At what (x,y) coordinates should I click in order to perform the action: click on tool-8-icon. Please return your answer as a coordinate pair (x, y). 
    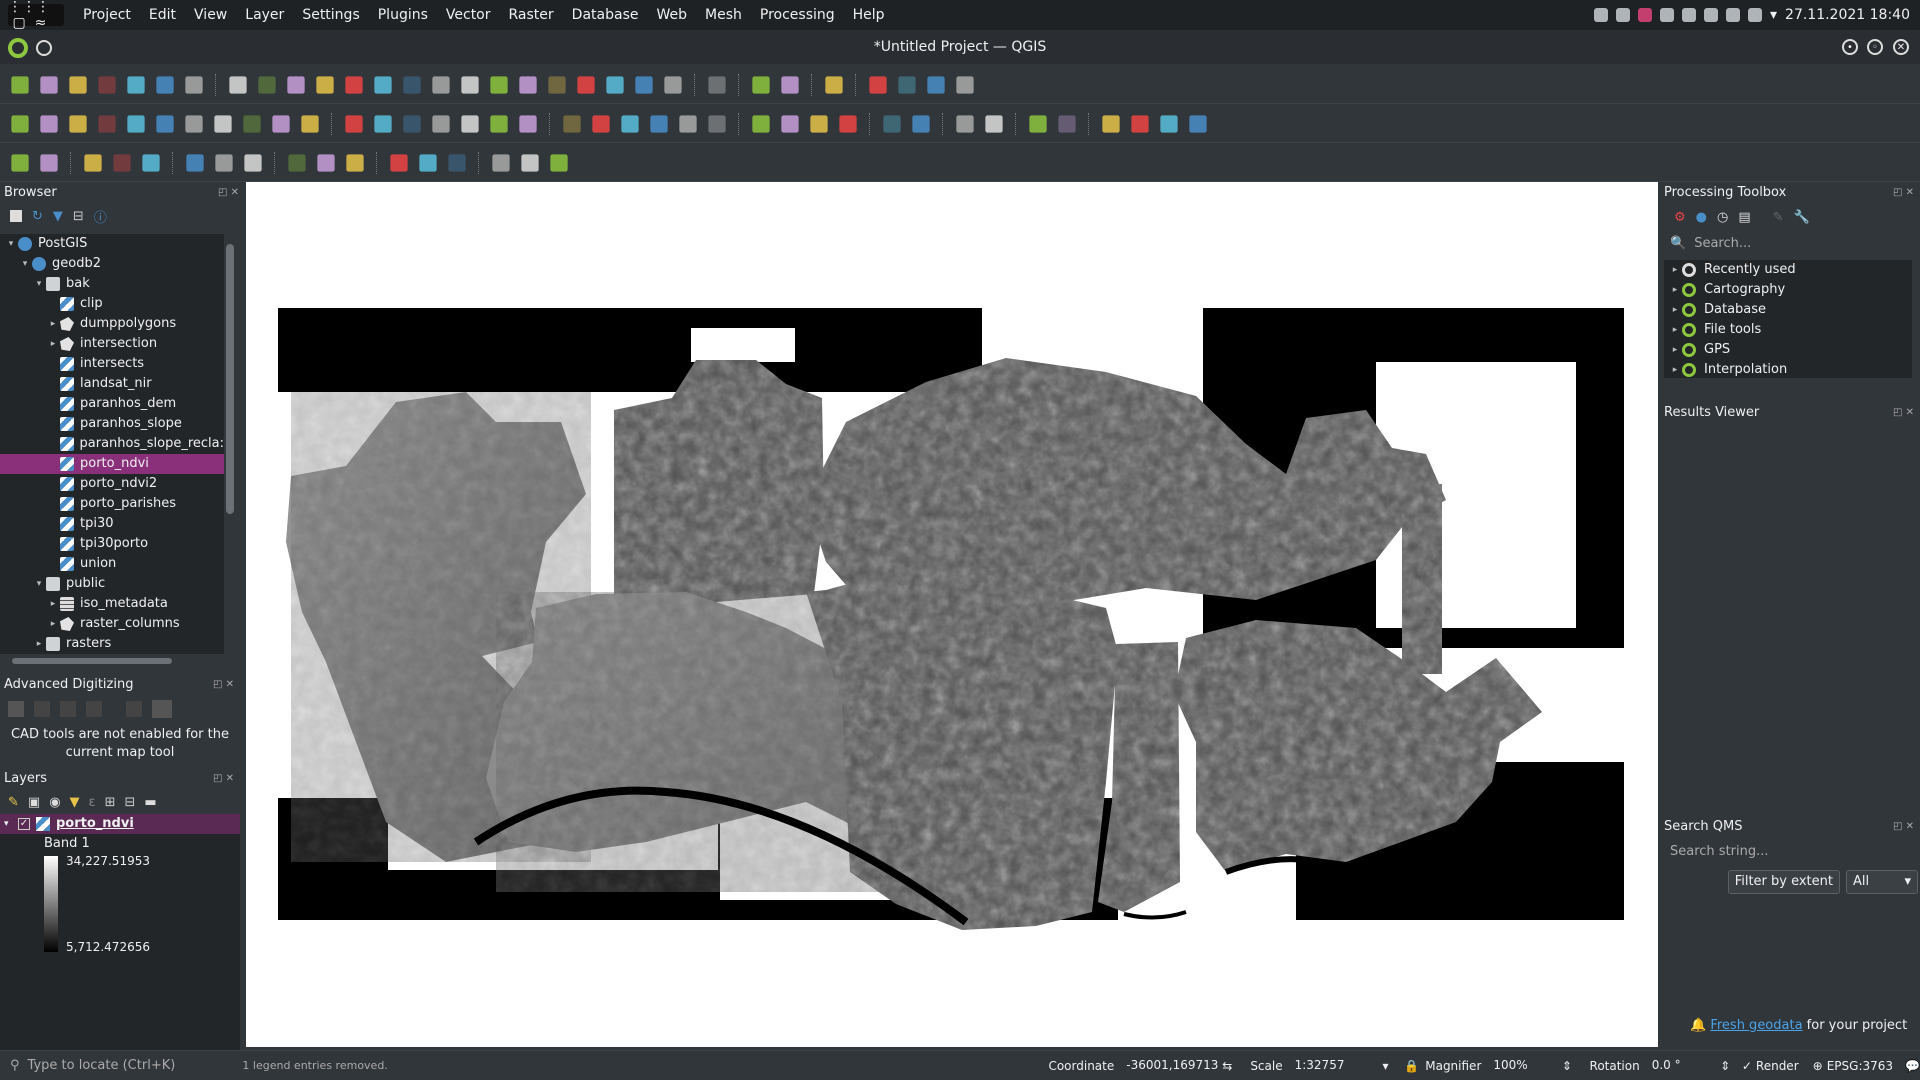
    Looking at the image, I should click on (252, 123).